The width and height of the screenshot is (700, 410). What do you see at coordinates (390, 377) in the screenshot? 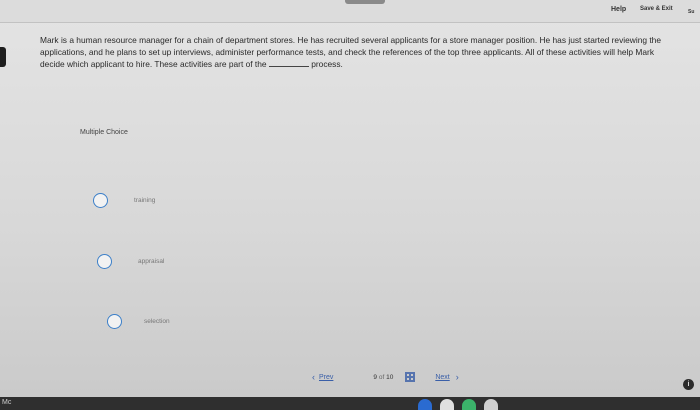
I see `total-pages: 10` at bounding box center [390, 377].